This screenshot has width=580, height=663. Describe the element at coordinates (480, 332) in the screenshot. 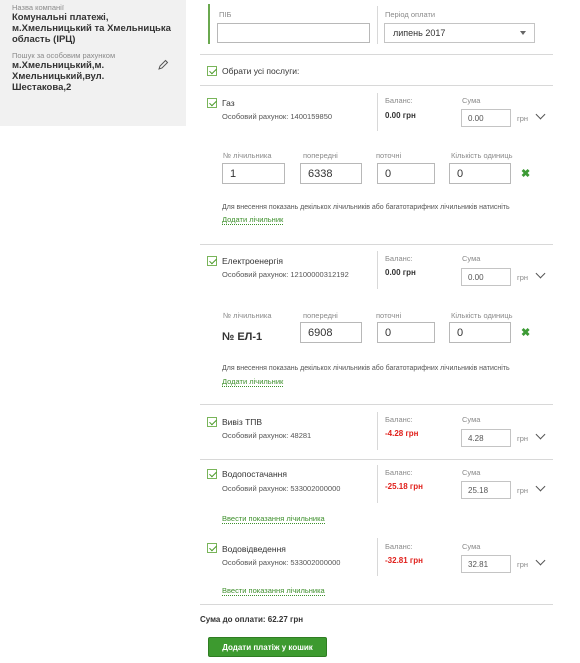

I see `units-input-electricity: 0` at that location.